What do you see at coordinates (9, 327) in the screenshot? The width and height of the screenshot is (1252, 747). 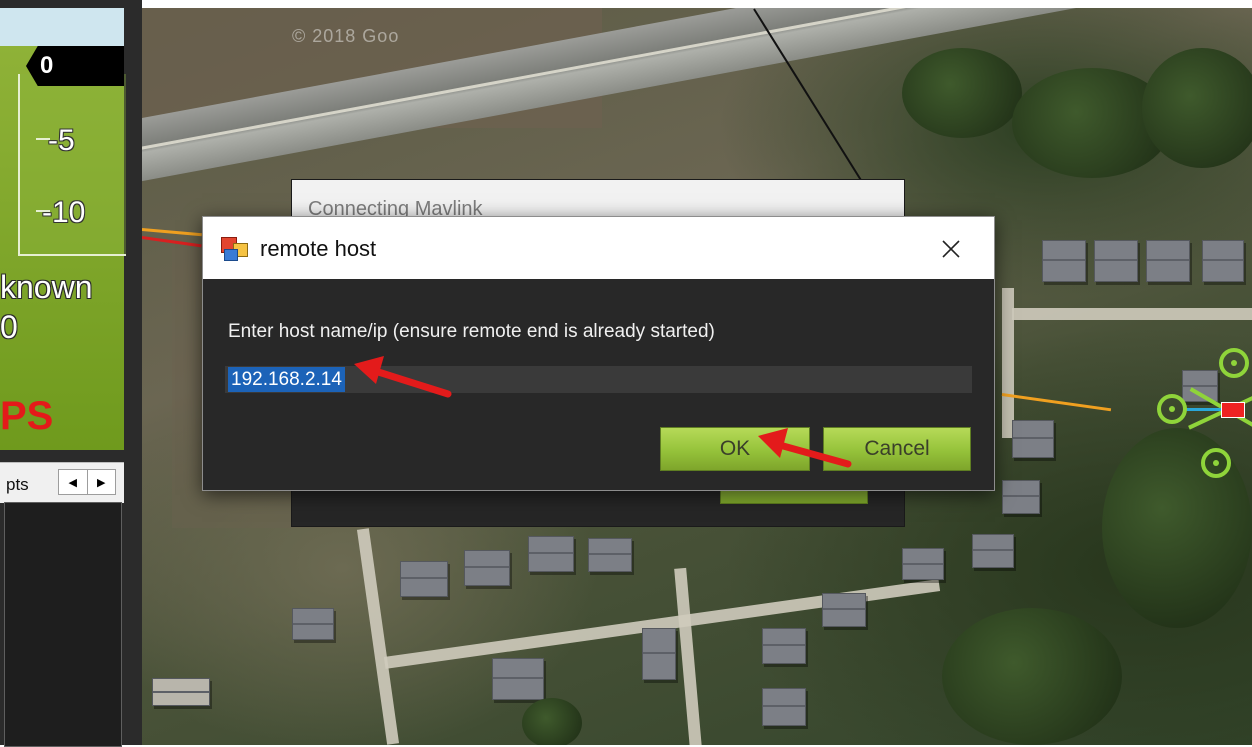 I see `hud-status-text: 0` at bounding box center [9, 327].